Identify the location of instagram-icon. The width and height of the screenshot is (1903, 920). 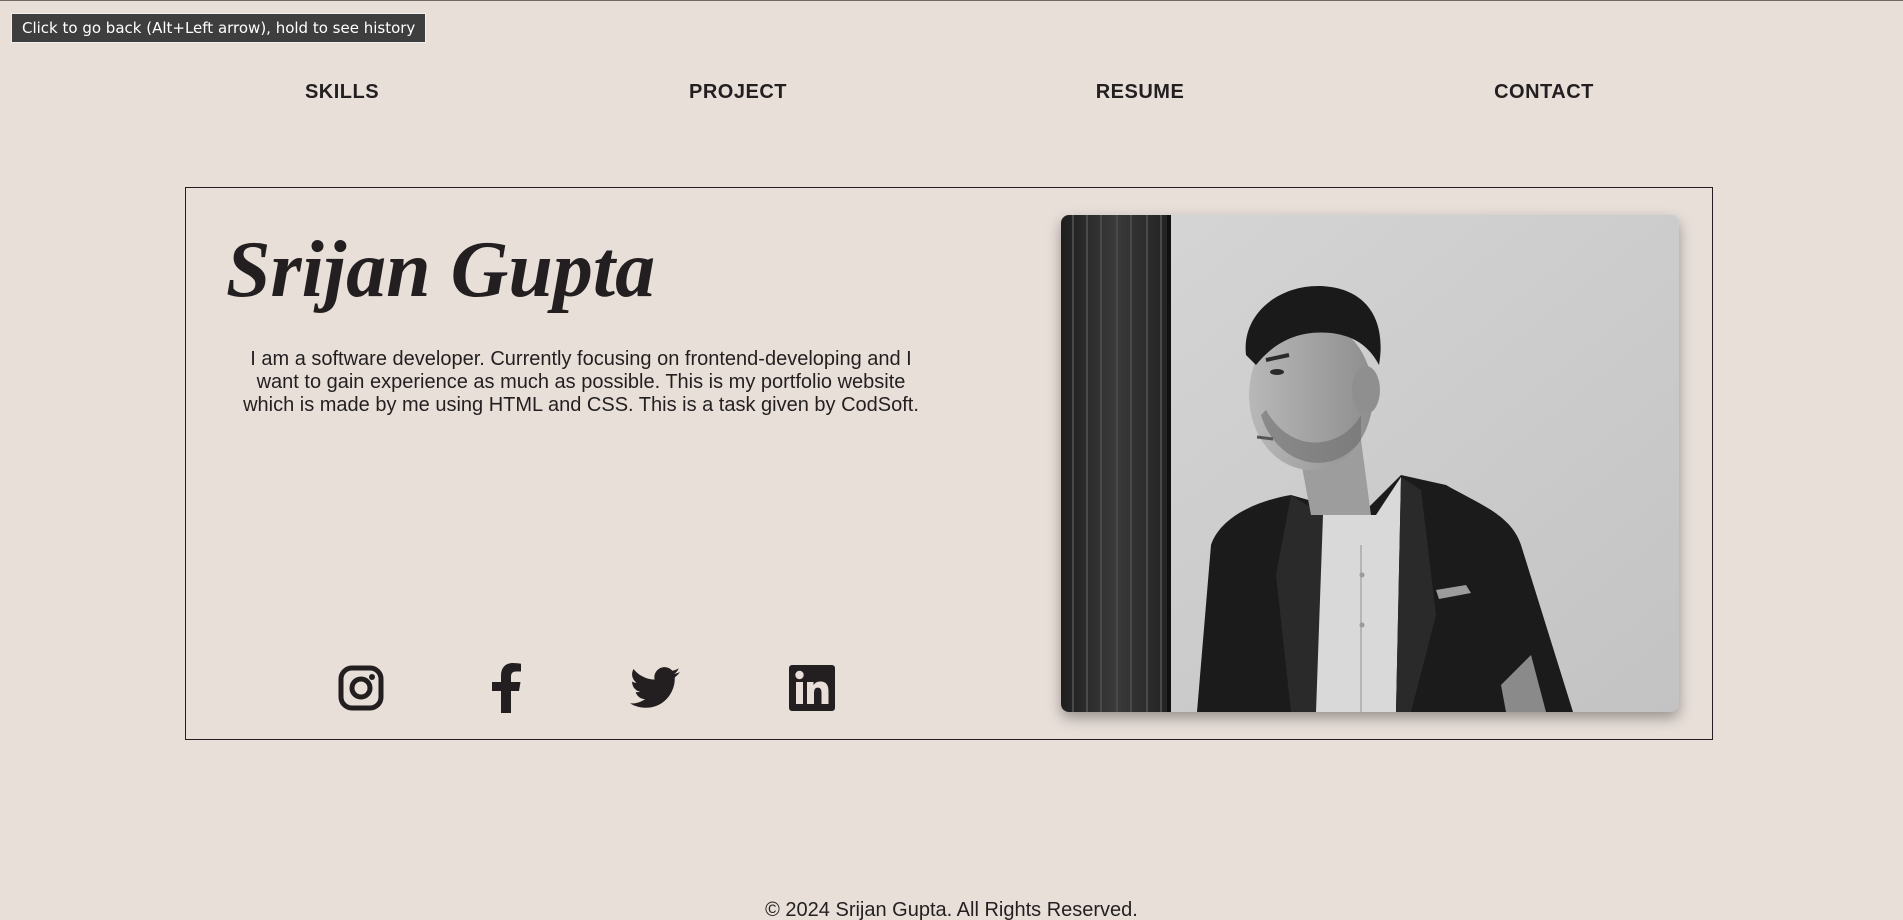
(361, 688).